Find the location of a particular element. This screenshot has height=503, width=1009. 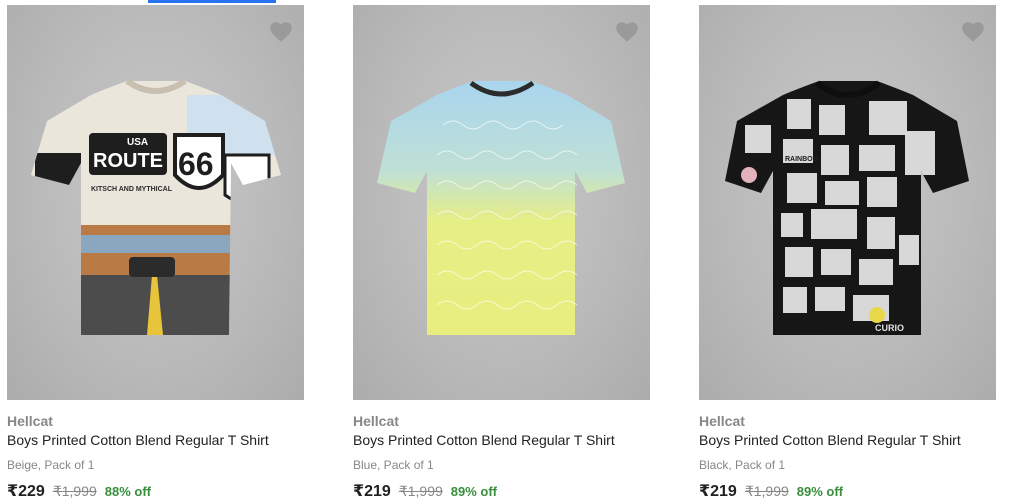

print-text: 66 is located at coordinates (196, 164).